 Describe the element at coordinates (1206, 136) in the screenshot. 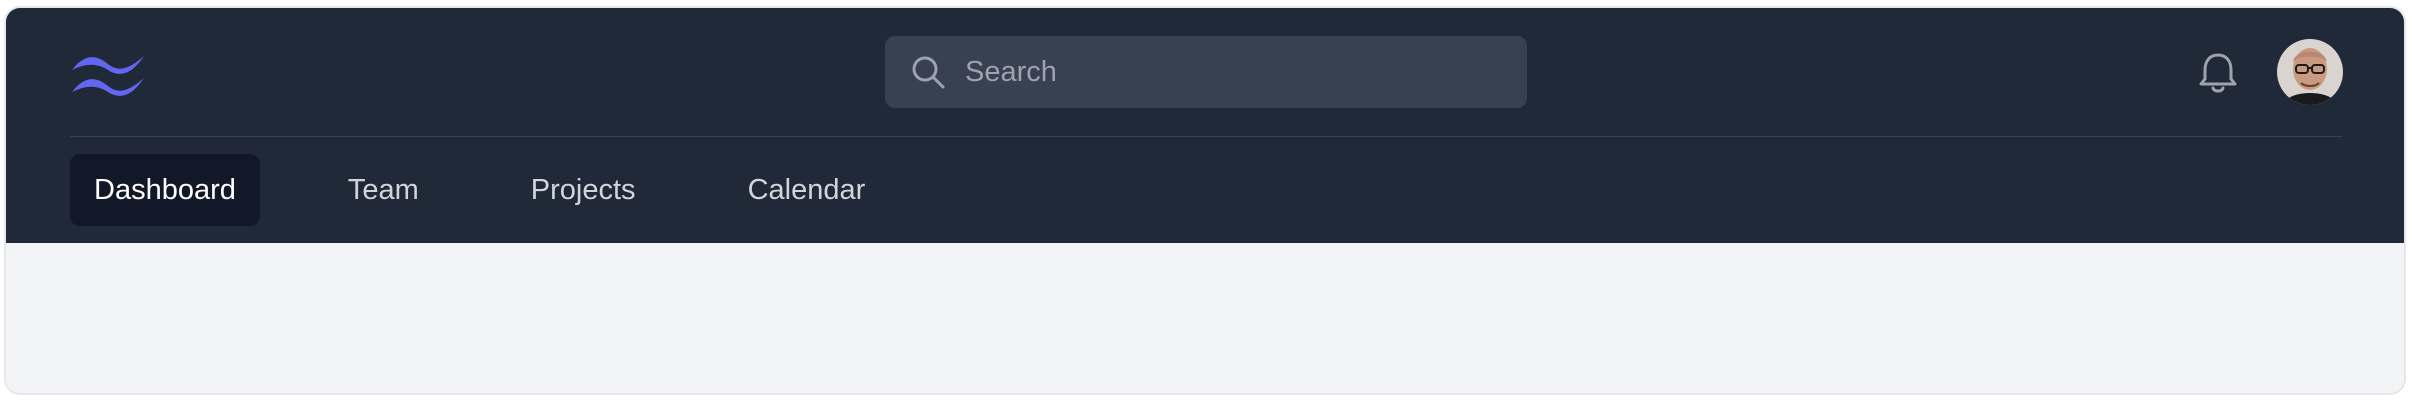

I see `header-divider` at that location.